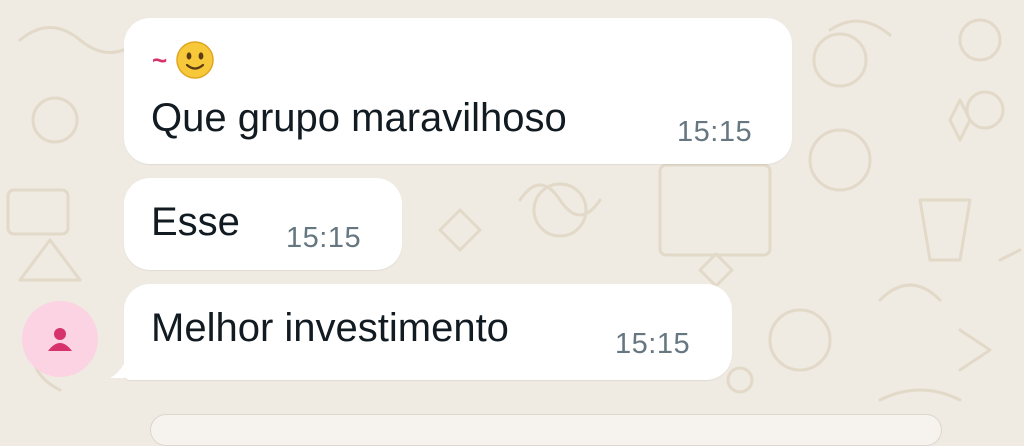 Image resolution: width=1024 pixels, height=446 pixels. I want to click on sender-prefix: ~, so click(160, 60).